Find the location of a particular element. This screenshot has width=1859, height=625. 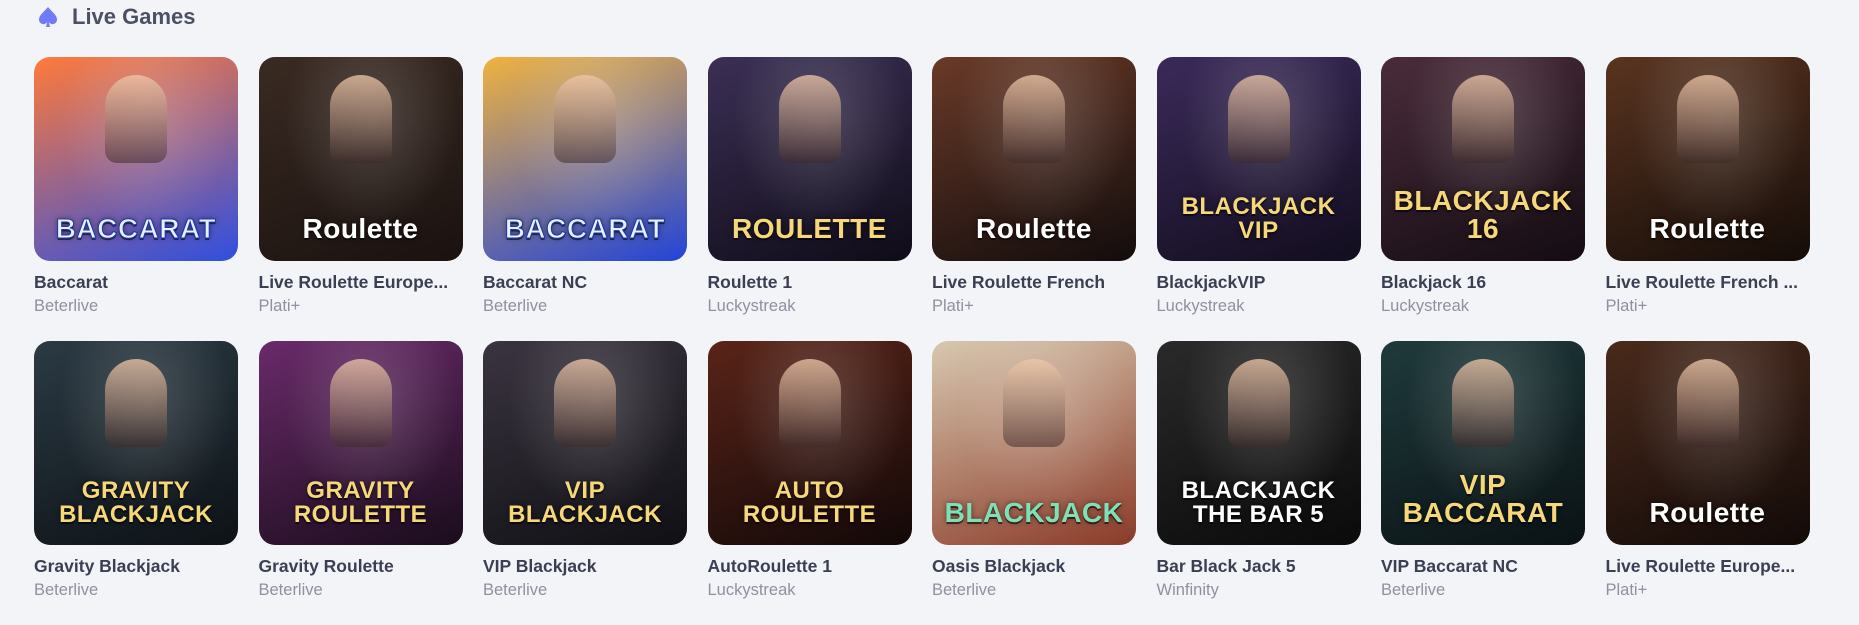

spade-icon is located at coordinates (48, 17).